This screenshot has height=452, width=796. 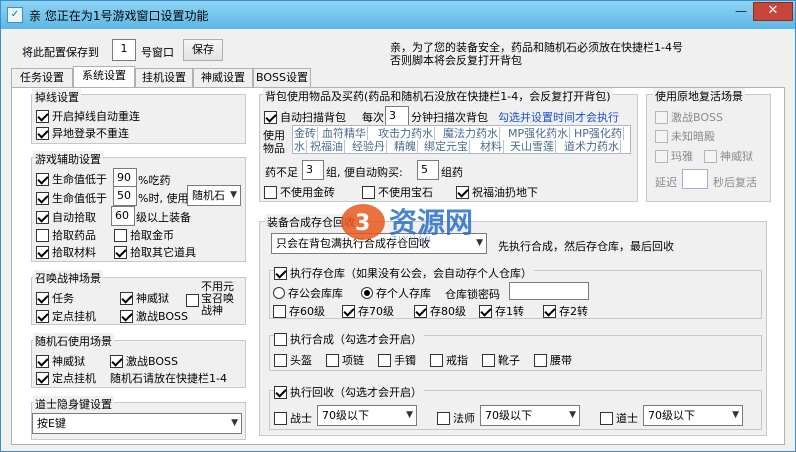 What do you see at coordinates (82, 133) in the screenshot?
I see `remote-login-checkbox: 异地登录不重连` at bounding box center [82, 133].